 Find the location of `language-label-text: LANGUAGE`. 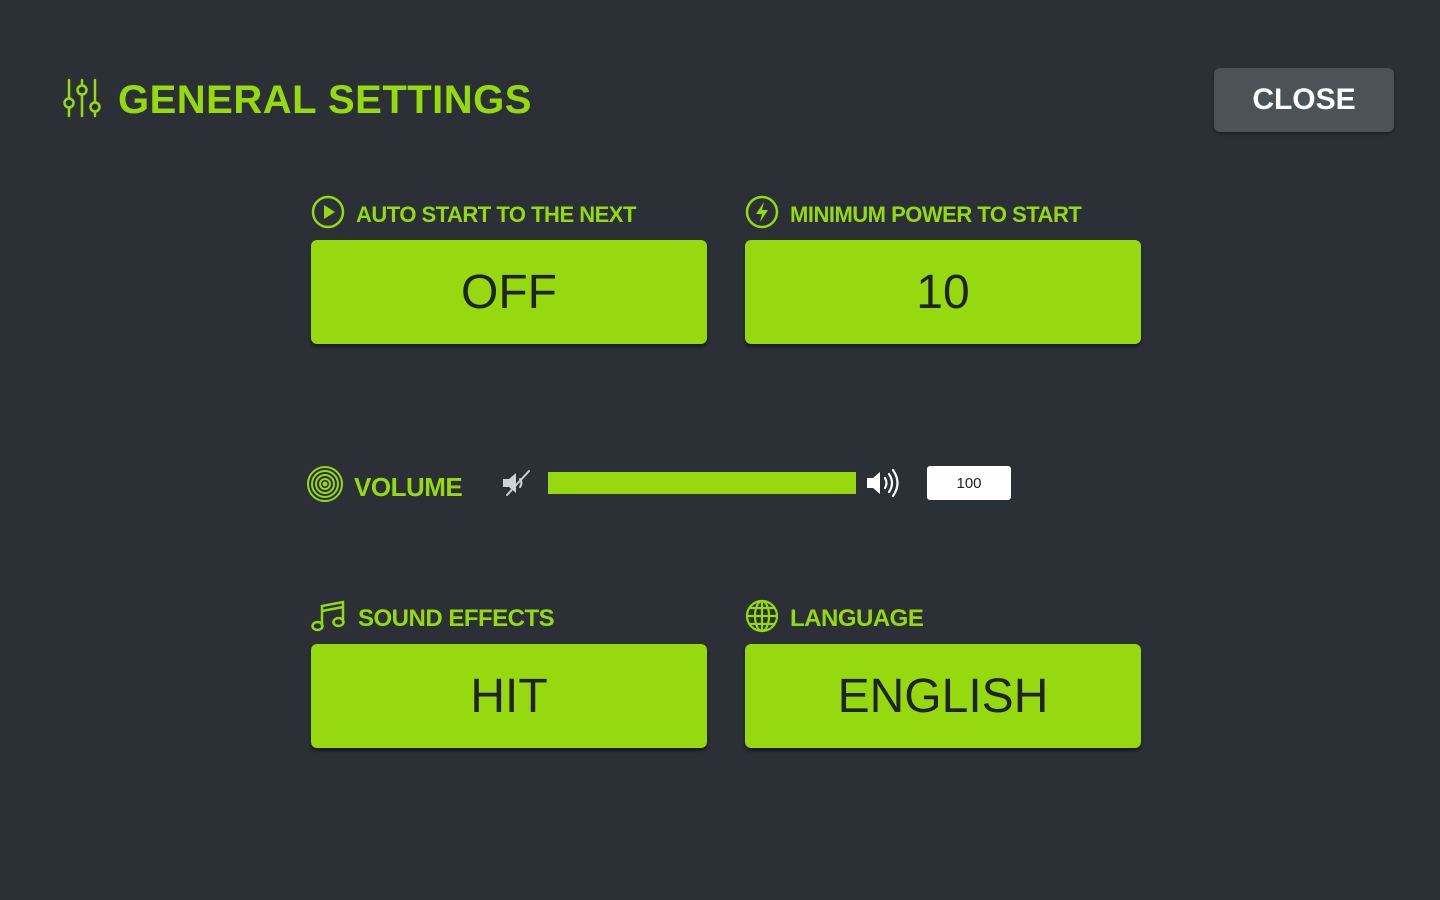

language-label-text: LANGUAGE is located at coordinates (857, 618).